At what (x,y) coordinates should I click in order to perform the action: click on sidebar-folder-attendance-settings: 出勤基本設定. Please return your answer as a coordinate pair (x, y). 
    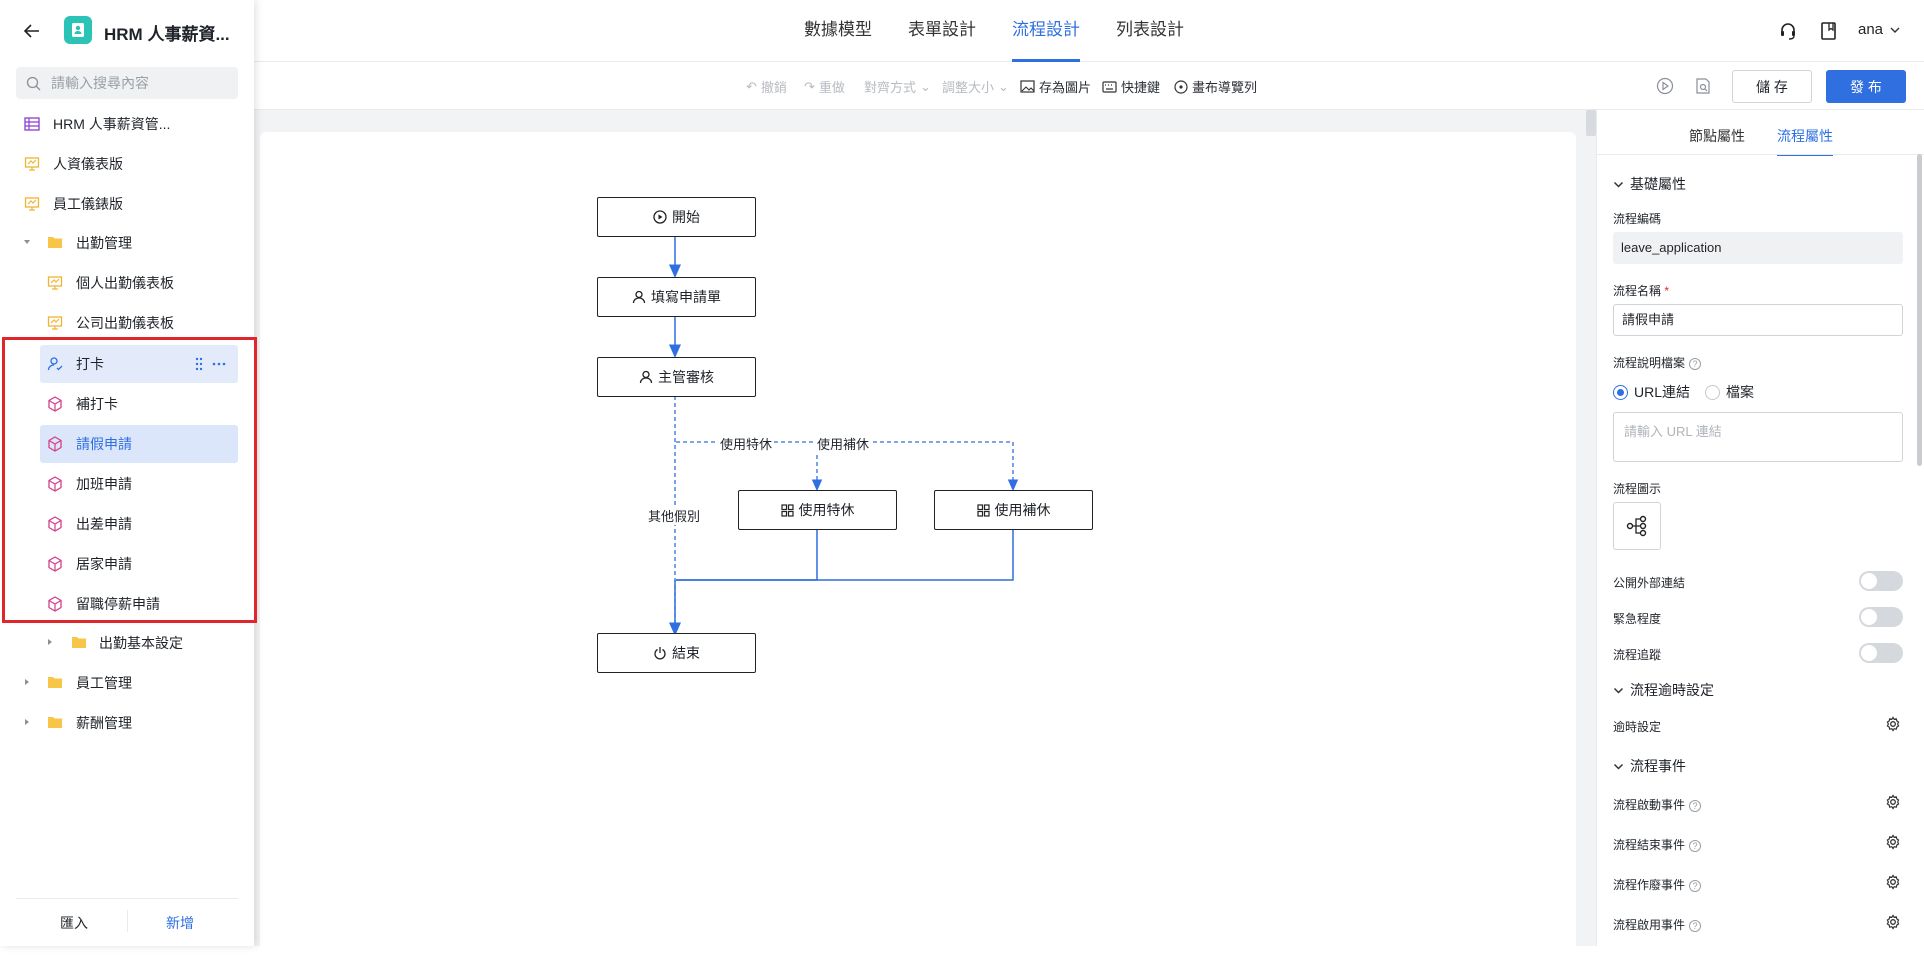
    Looking at the image, I should click on (127, 643).